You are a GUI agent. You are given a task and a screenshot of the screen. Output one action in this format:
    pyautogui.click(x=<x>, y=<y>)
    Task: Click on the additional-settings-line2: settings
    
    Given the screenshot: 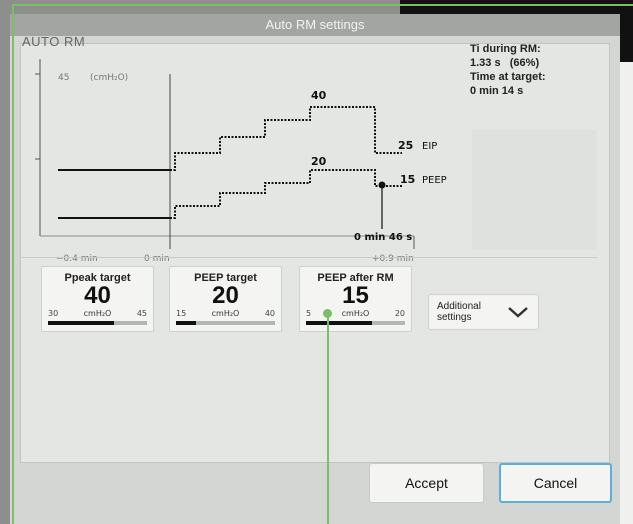 What is the action you would take?
    pyautogui.click(x=454, y=317)
    